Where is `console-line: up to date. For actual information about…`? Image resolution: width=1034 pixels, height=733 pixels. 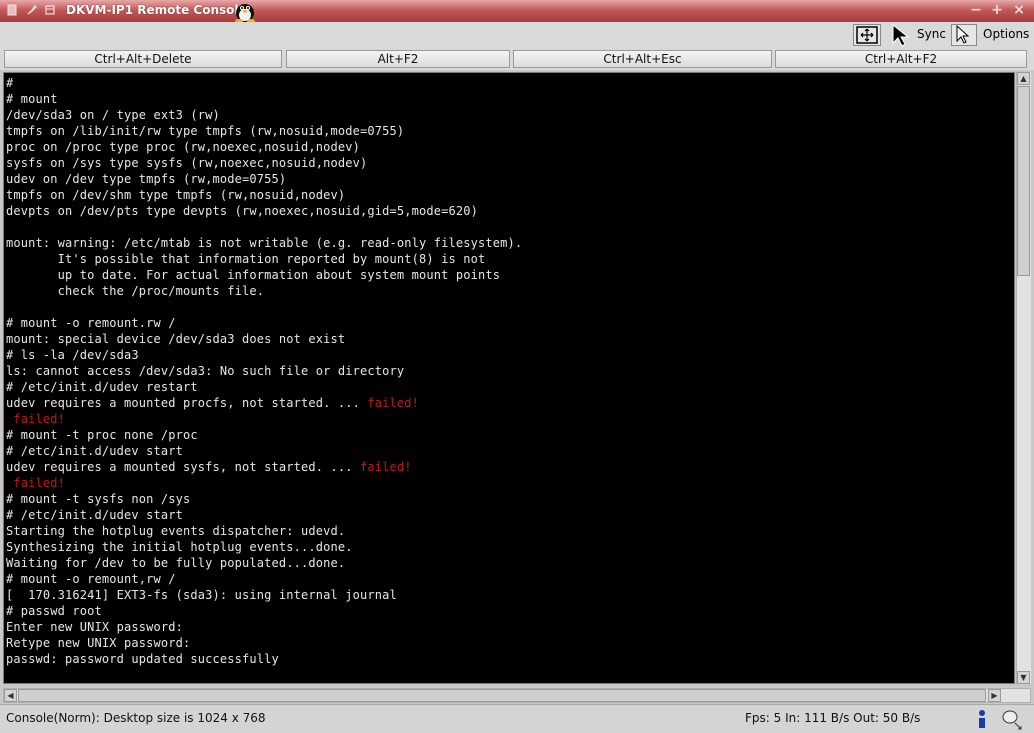
console-line: up to date. For actual information about… is located at coordinates (253, 275).